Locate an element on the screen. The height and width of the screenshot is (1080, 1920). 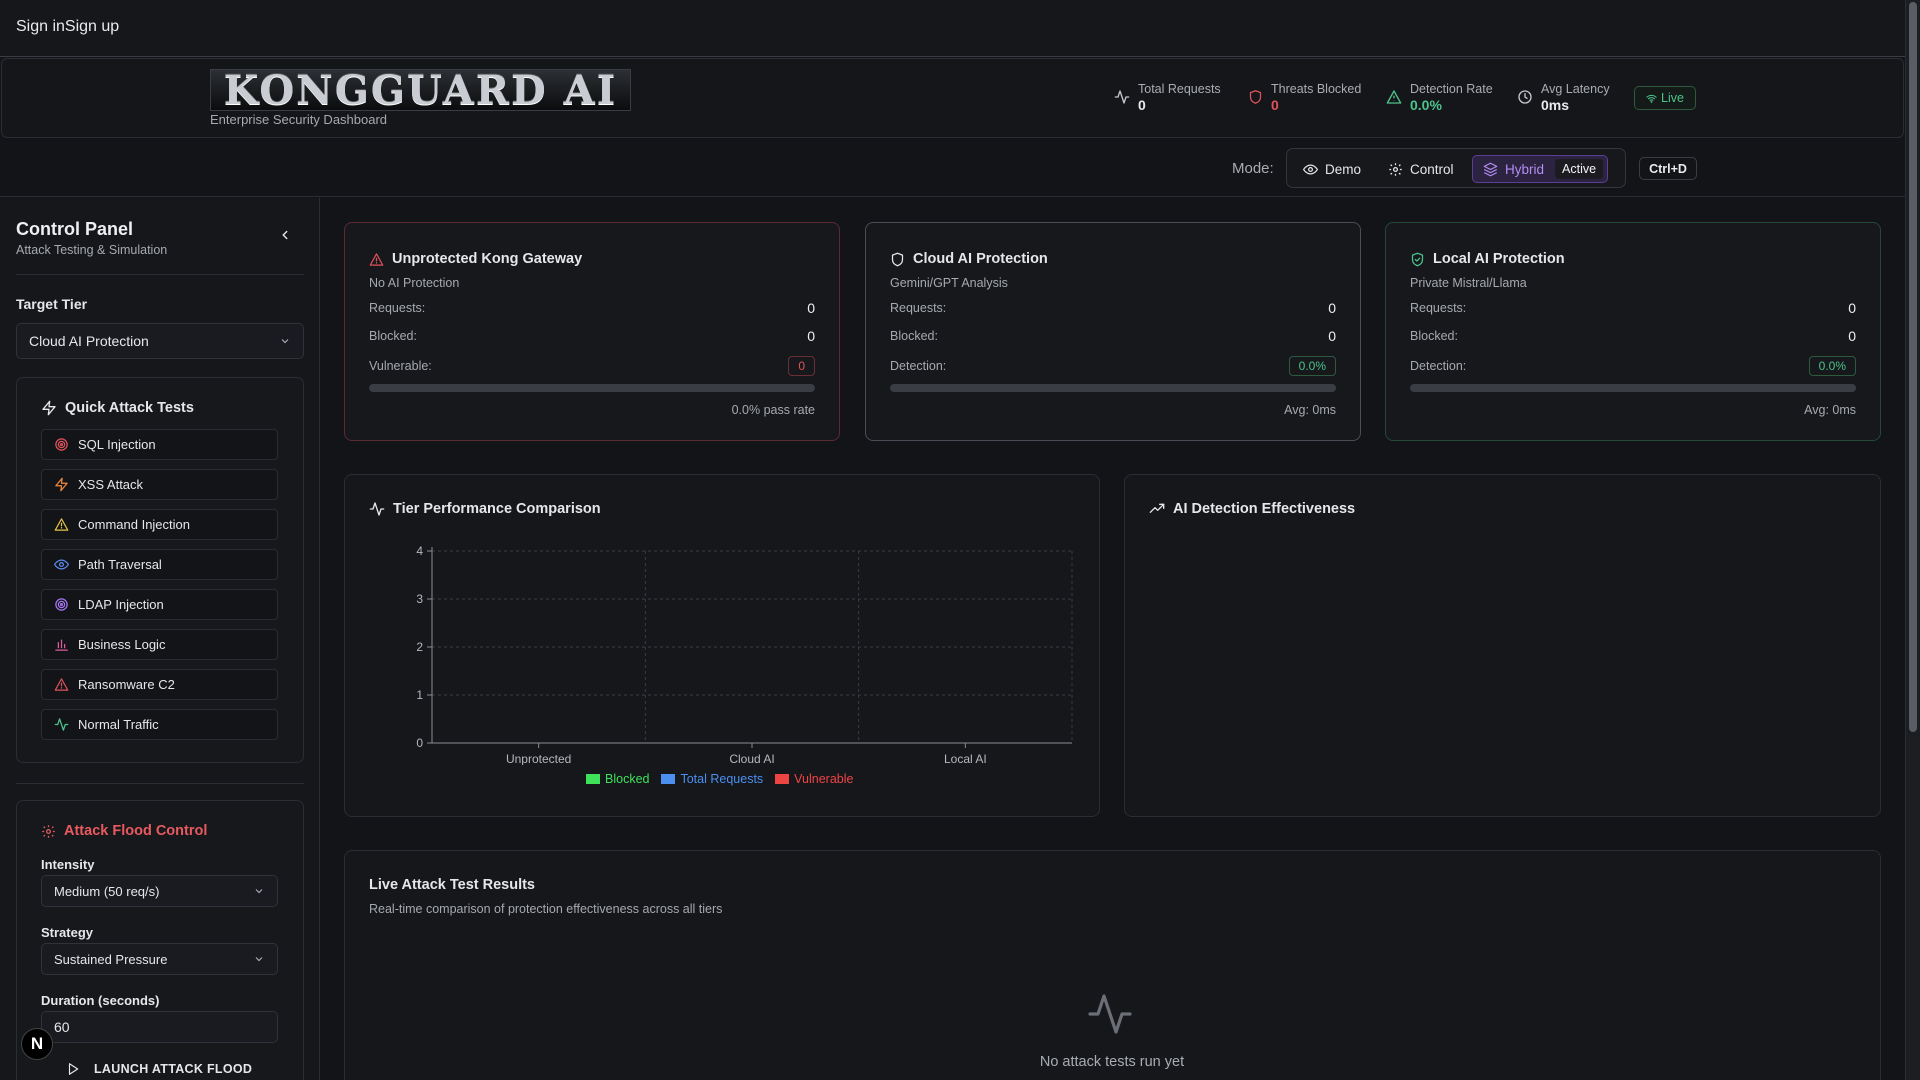
divider is located at coordinates (160, 783).